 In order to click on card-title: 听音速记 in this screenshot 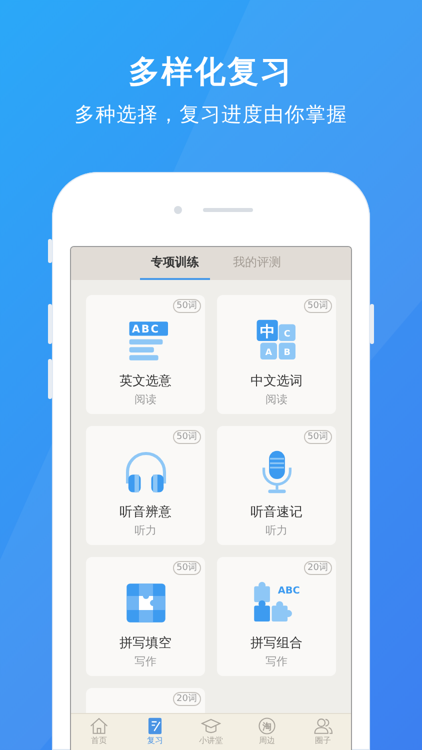, I will do `click(276, 512)`.